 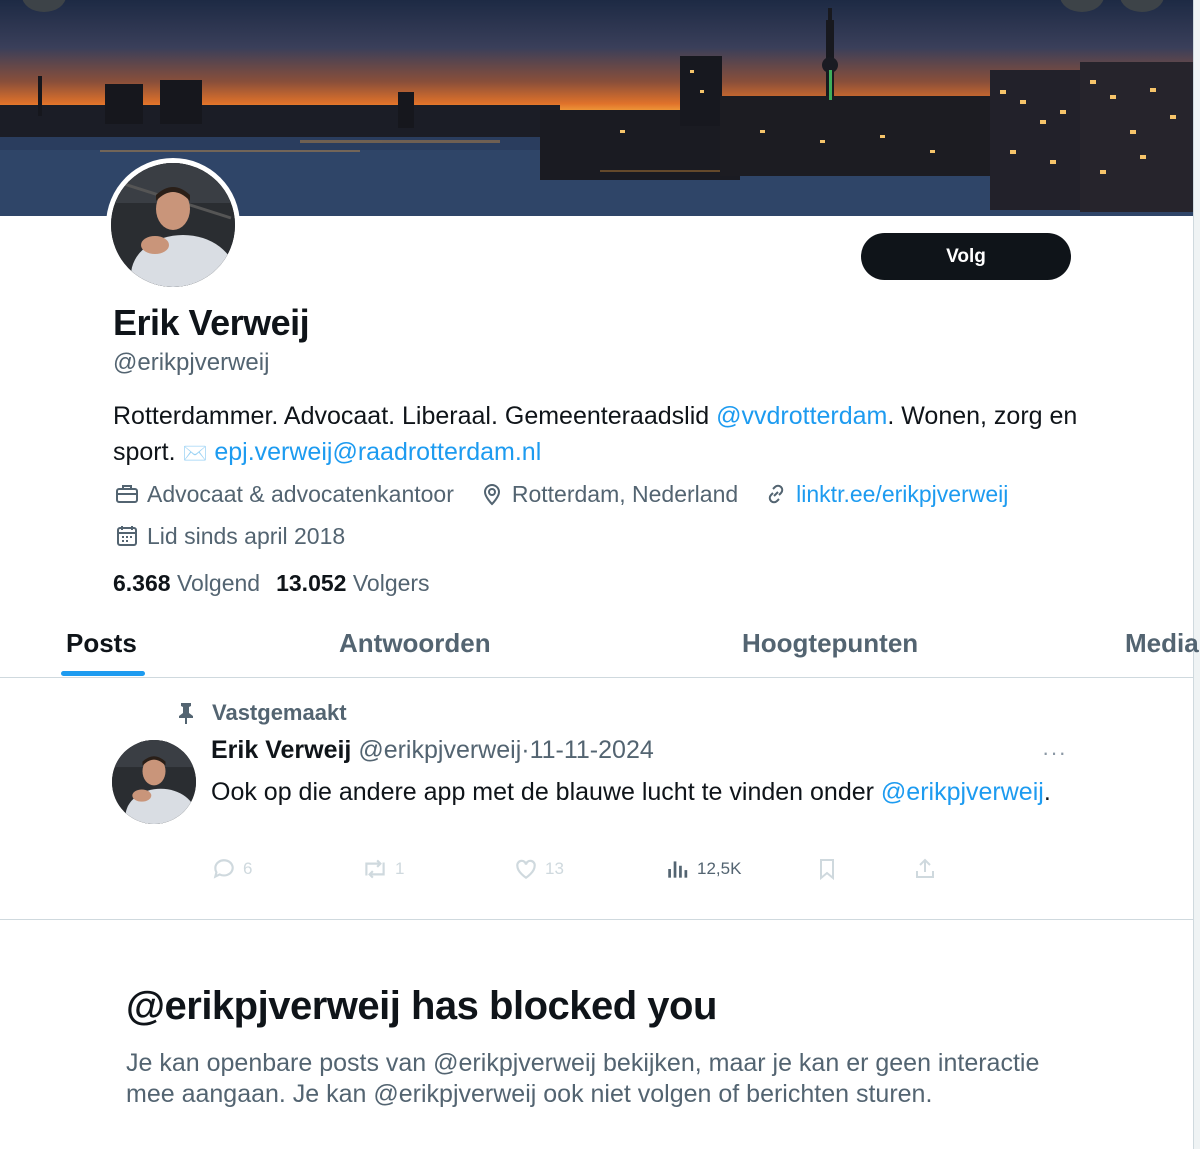 What do you see at coordinates (281, 750) in the screenshot?
I see `post-author-name: Erik Verweij` at bounding box center [281, 750].